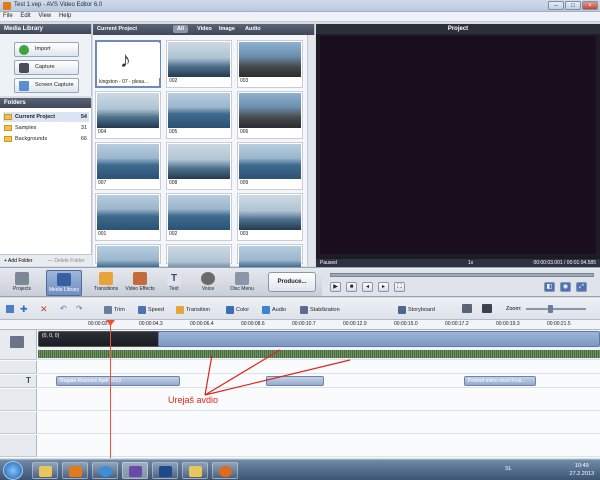 Image resolution: width=600 pixels, height=480 pixels. Describe the element at coordinates (582, 470) in the screenshot. I see `clock: 10:49 27.2.2013` at that location.